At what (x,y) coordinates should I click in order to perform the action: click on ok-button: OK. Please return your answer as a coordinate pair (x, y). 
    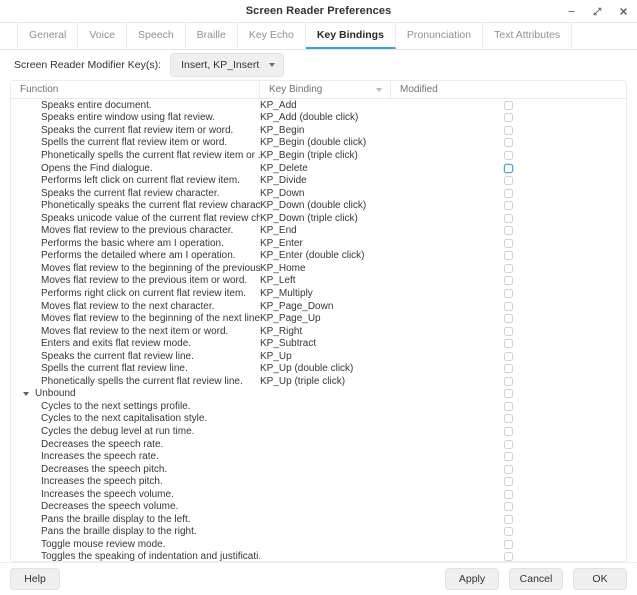
    Looking at the image, I should click on (600, 579).